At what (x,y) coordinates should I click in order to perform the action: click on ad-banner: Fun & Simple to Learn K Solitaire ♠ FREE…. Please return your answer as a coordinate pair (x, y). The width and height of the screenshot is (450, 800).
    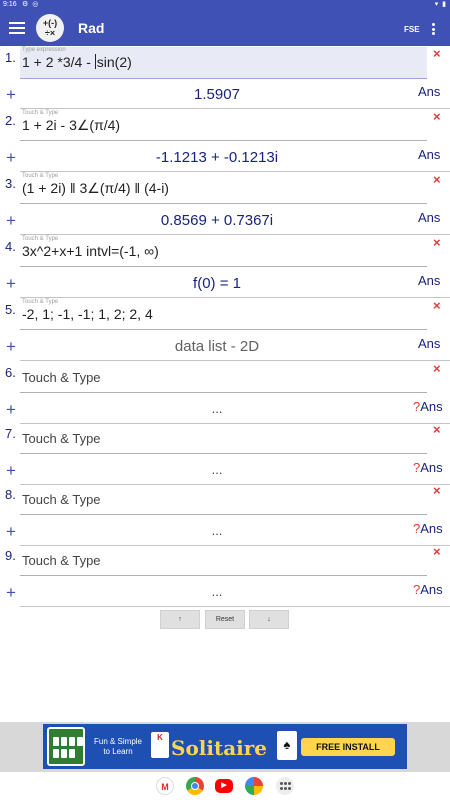
    Looking at the image, I should click on (225, 746).